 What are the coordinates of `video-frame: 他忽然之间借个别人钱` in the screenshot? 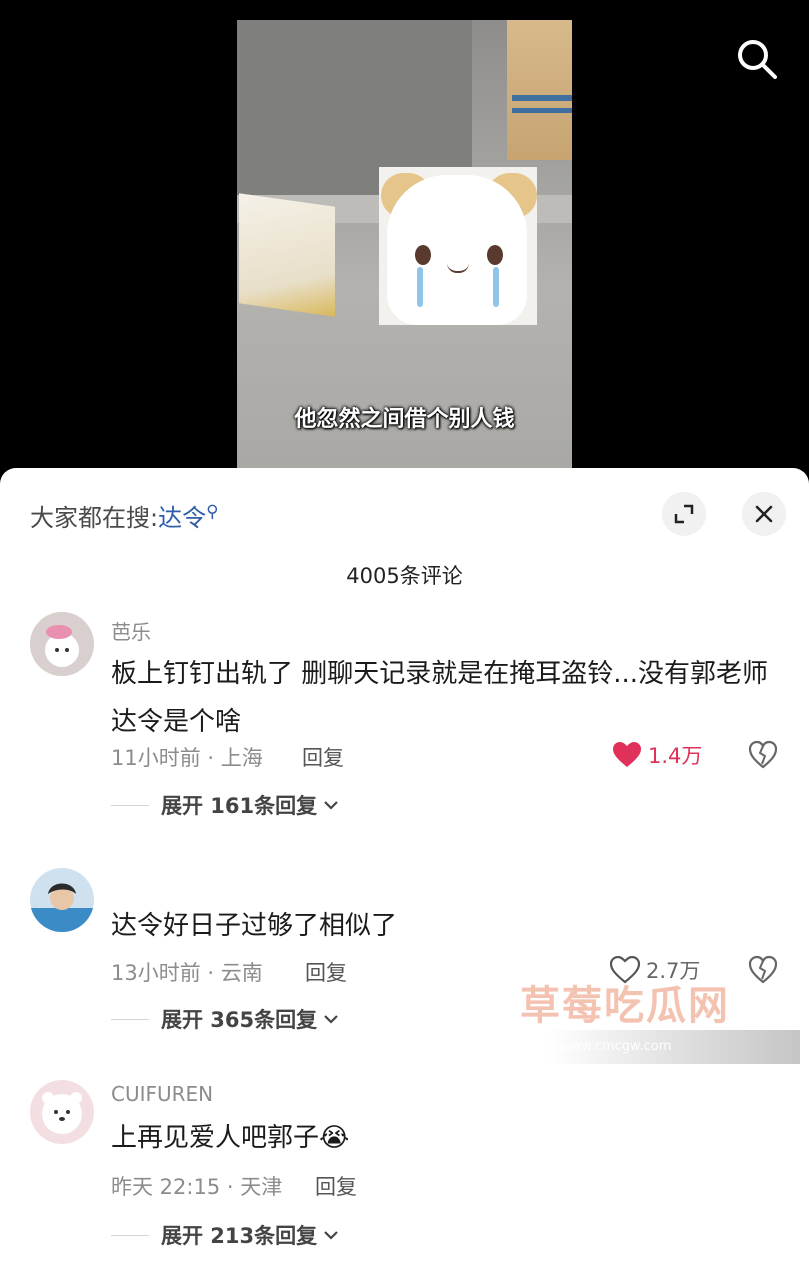 It's located at (404, 245).